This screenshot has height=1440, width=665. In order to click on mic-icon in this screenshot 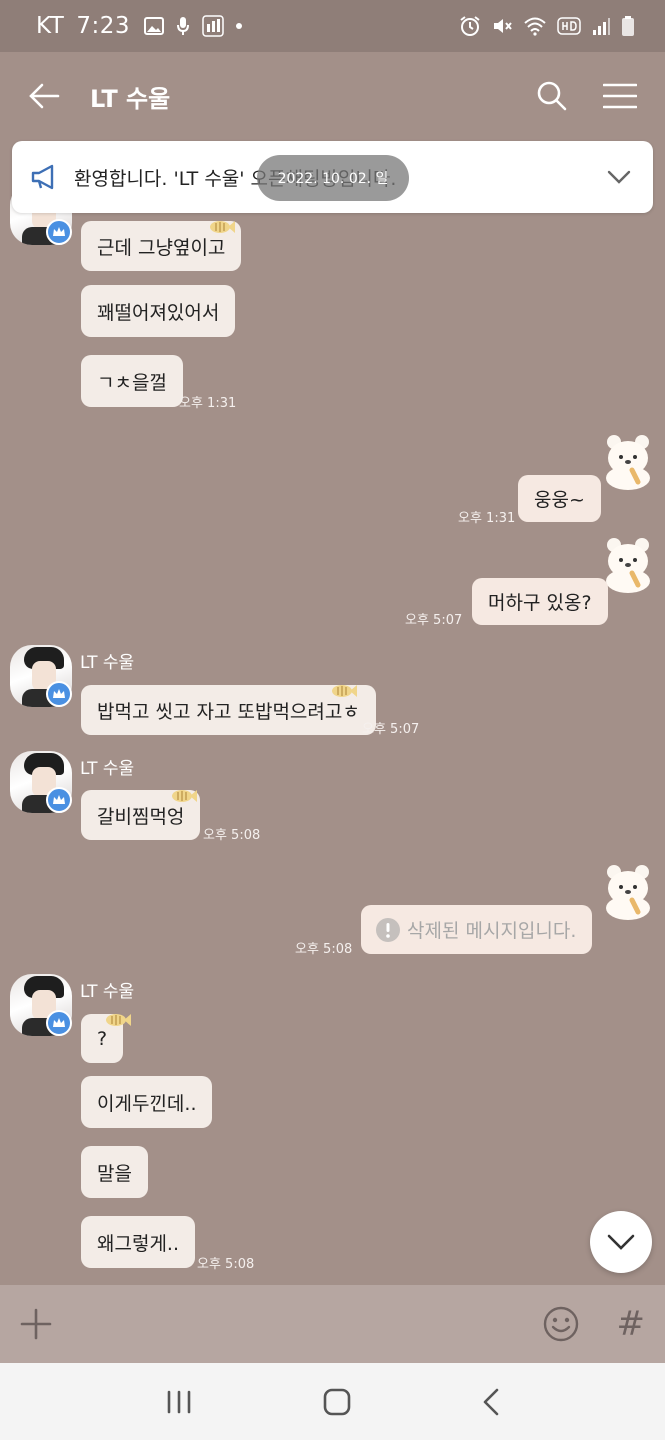, I will do `click(183, 26)`.